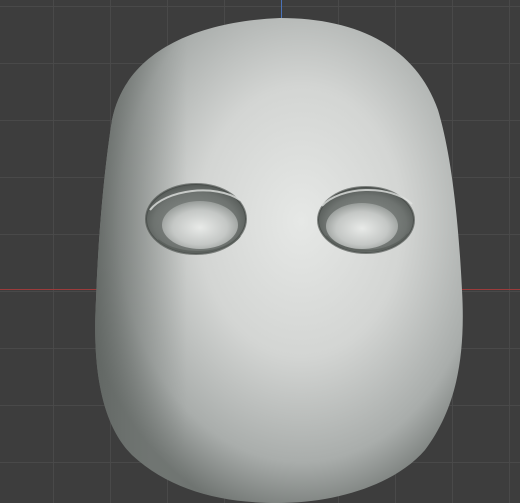  What do you see at coordinates (362, 226) in the screenshot?
I see `right-eyeball` at bounding box center [362, 226].